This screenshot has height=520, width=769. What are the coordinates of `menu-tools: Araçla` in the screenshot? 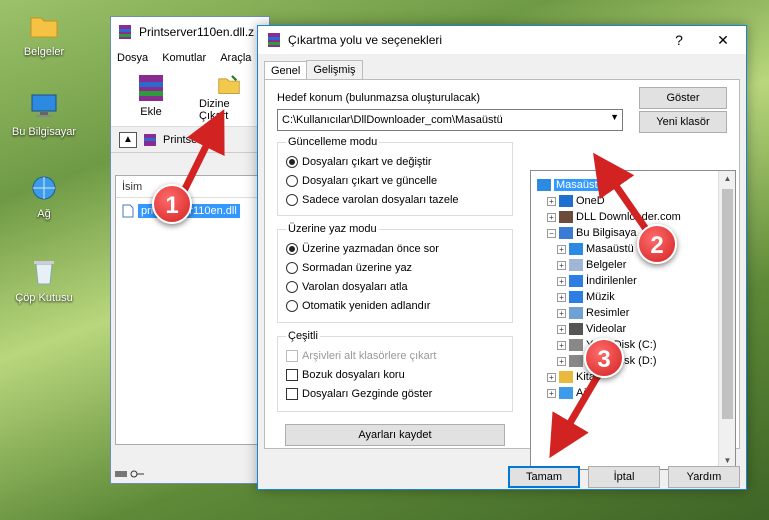 It's located at (235, 58).